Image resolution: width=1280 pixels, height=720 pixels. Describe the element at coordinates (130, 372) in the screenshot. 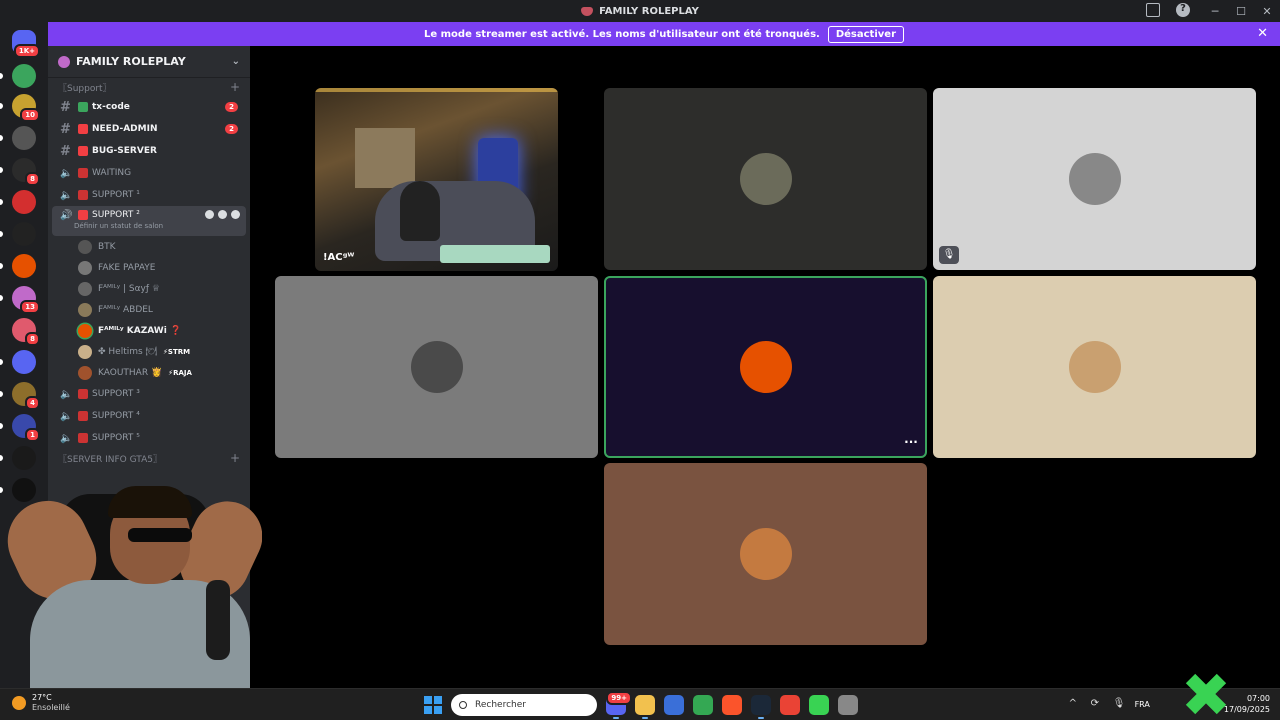

I see `user-name: KAOUTHAR 👸` at that location.